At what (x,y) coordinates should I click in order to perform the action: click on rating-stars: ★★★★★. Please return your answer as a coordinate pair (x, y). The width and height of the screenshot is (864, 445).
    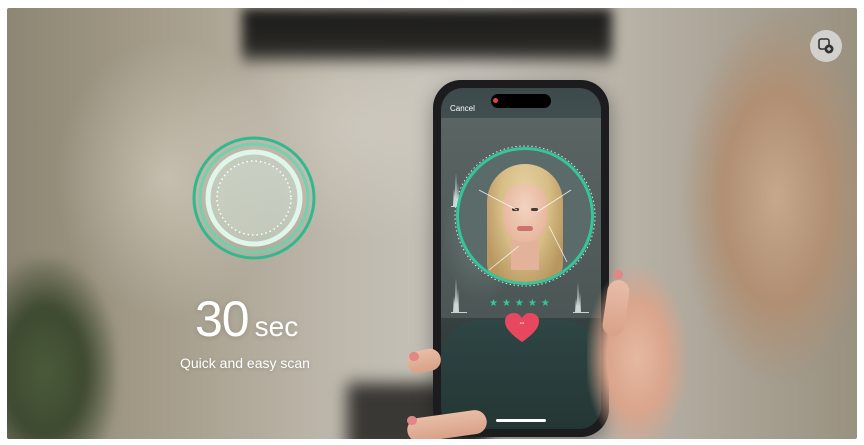
    Looking at the image, I should click on (521, 303).